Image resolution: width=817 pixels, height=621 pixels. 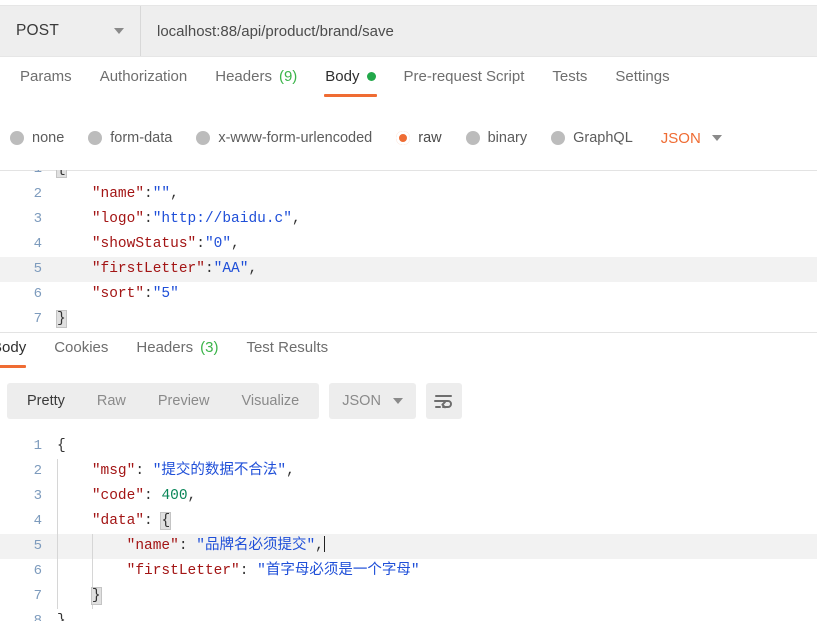 I want to click on http-method-select: POST, so click(x=70, y=31).